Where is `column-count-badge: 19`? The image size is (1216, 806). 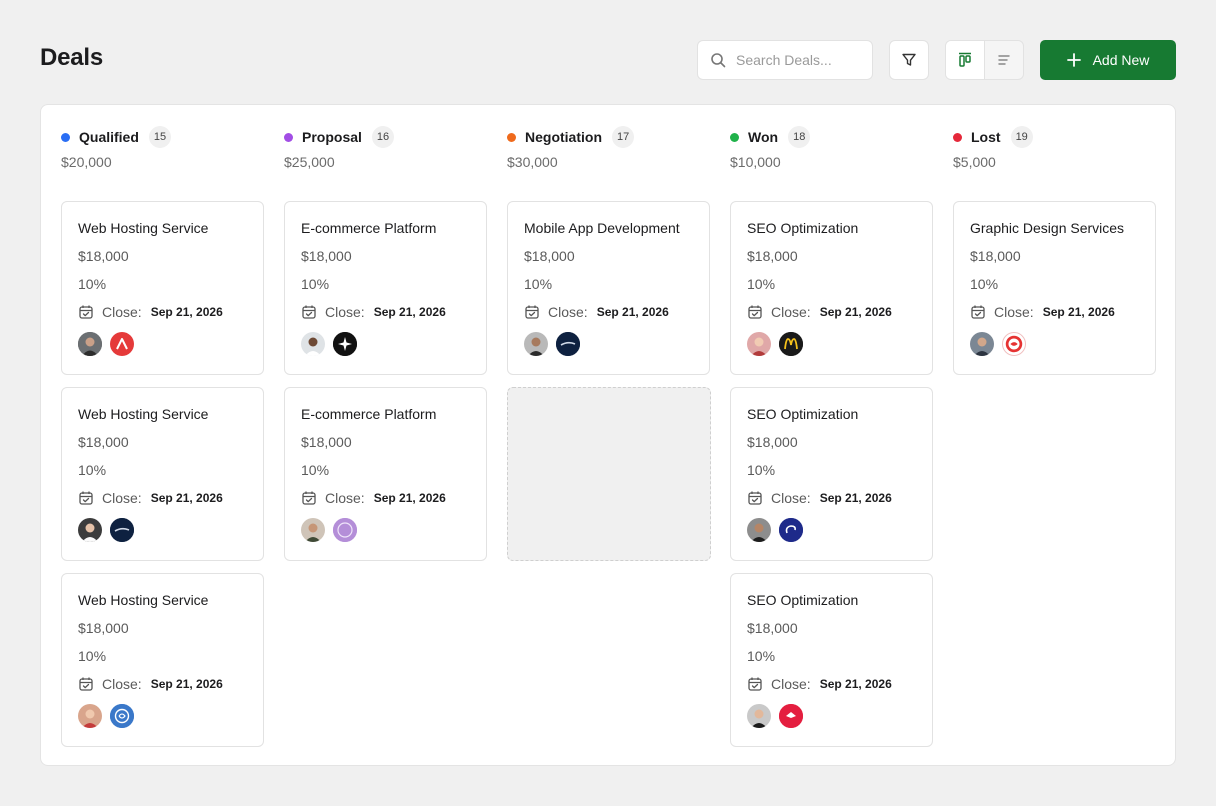
column-count-badge: 19 is located at coordinates (1021, 137).